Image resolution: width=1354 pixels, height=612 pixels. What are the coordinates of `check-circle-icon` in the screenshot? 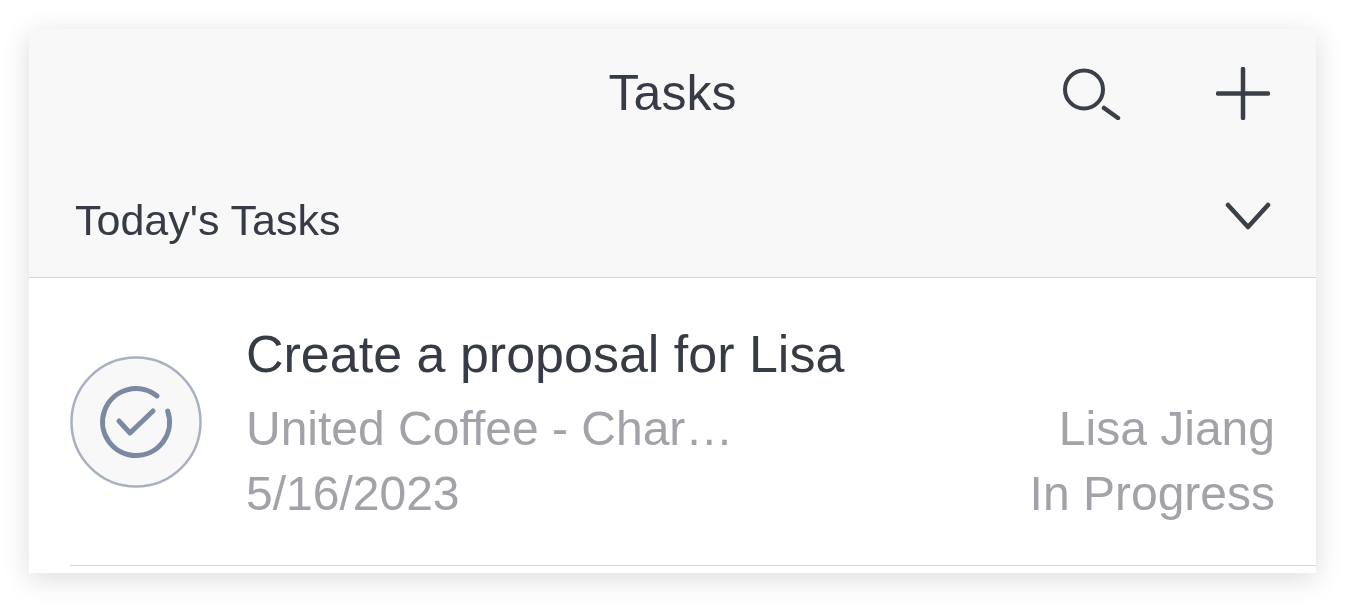 It's located at (136, 421).